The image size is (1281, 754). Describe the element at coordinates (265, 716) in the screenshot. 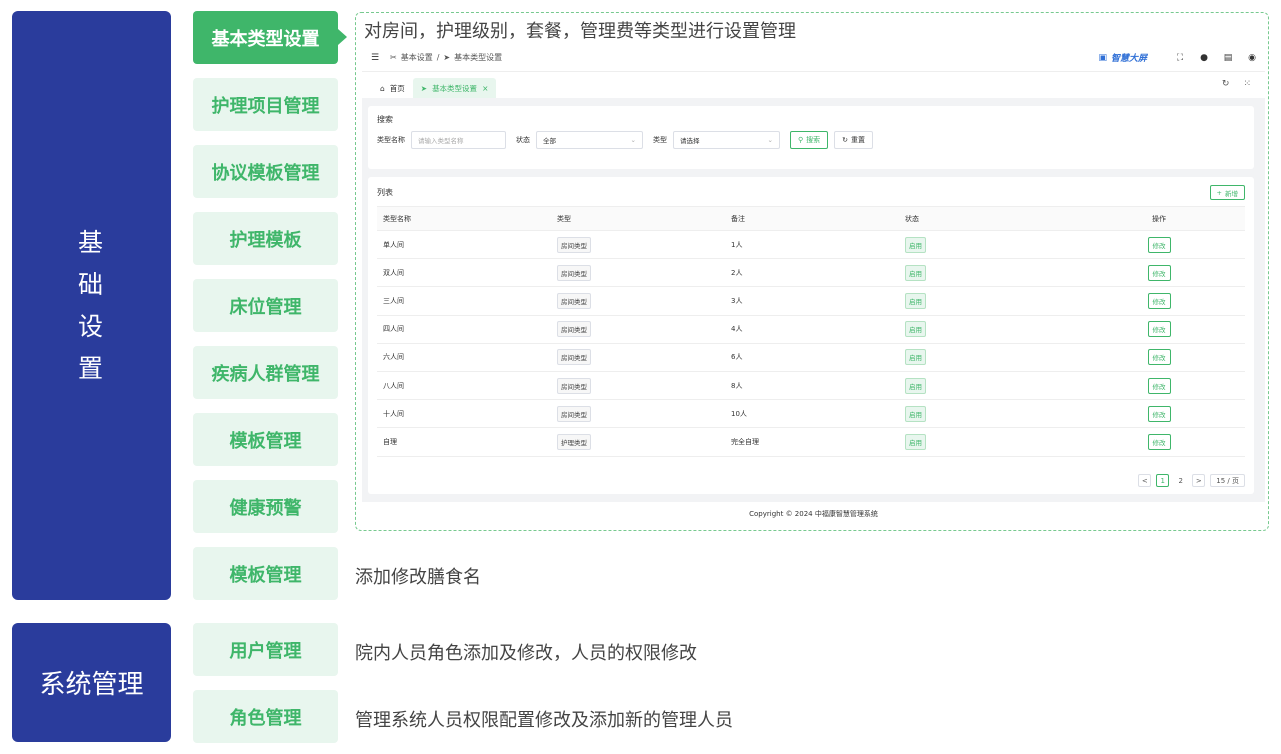

I see `menu-role-management: 角色管理` at that location.